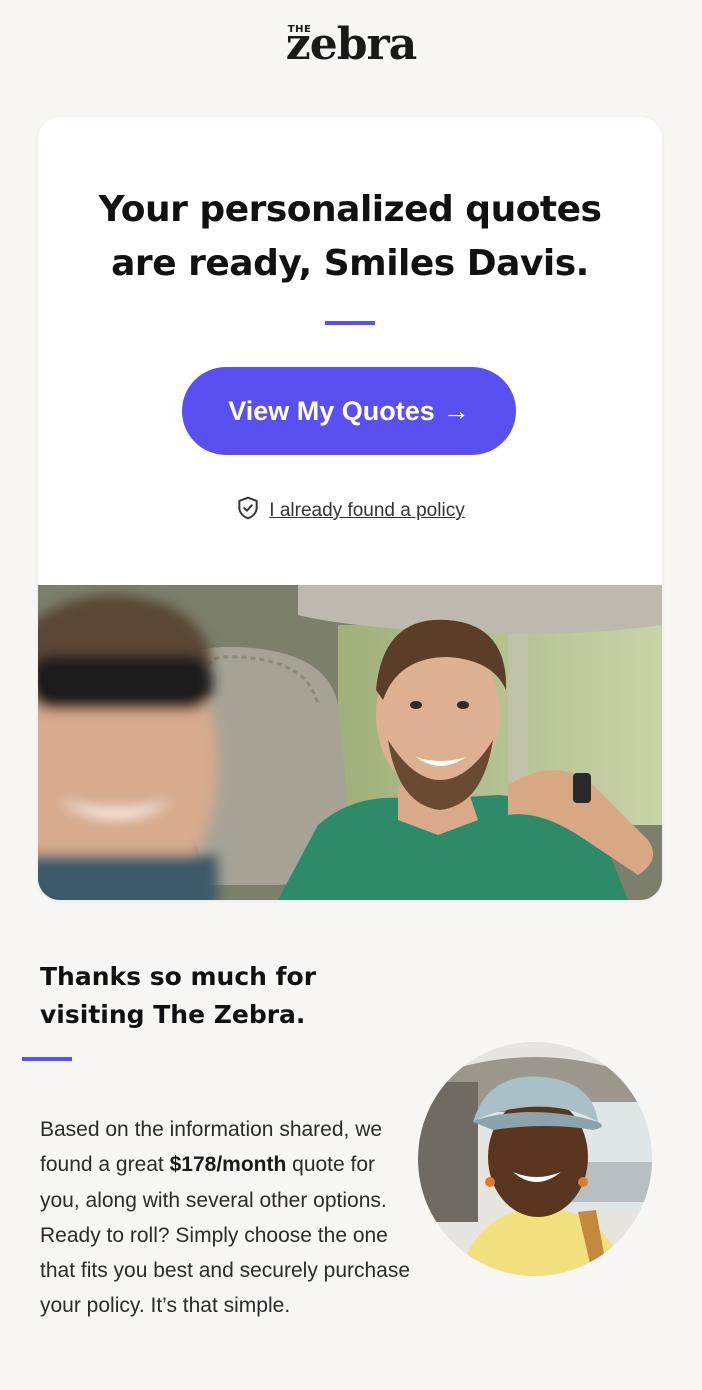 The width and height of the screenshot is (702, 1390). What do you see at coordinates (178, 995) in the screenshot?
I see `thanks-heading: Thanks so much for visiting The Zebra.` at bounding box center [178, 995].